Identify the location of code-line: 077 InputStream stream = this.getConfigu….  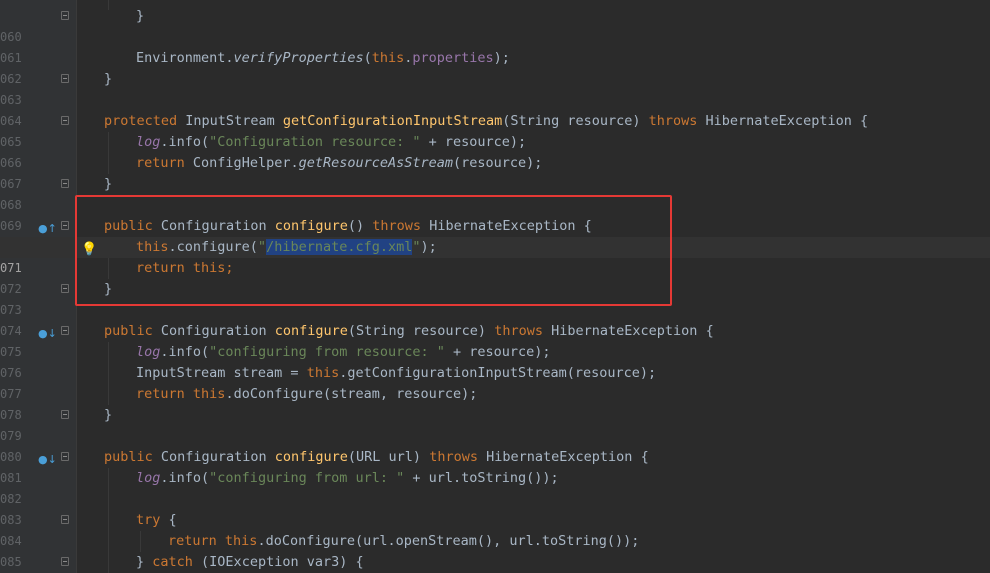
(495, 382).